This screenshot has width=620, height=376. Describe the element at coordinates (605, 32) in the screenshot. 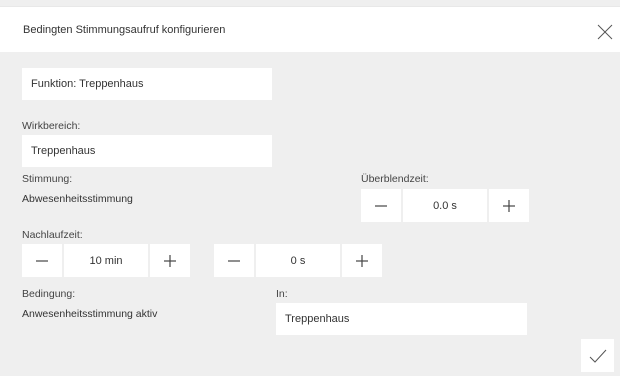

I see `close-icon` at that location.